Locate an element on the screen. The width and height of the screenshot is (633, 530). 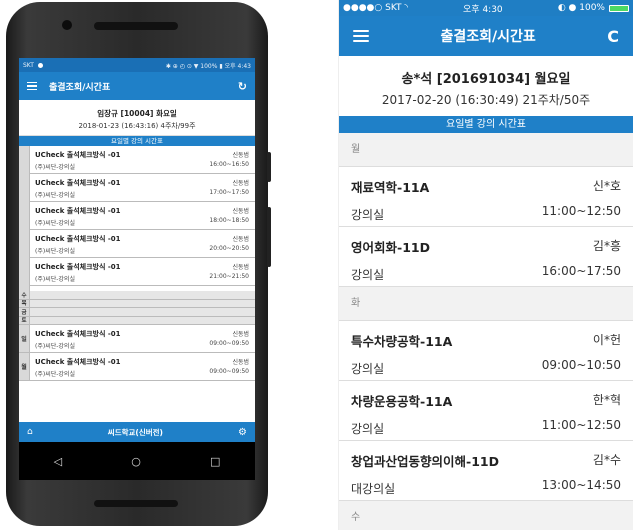
recents-icon: □ is located at coordinates (215, 461).